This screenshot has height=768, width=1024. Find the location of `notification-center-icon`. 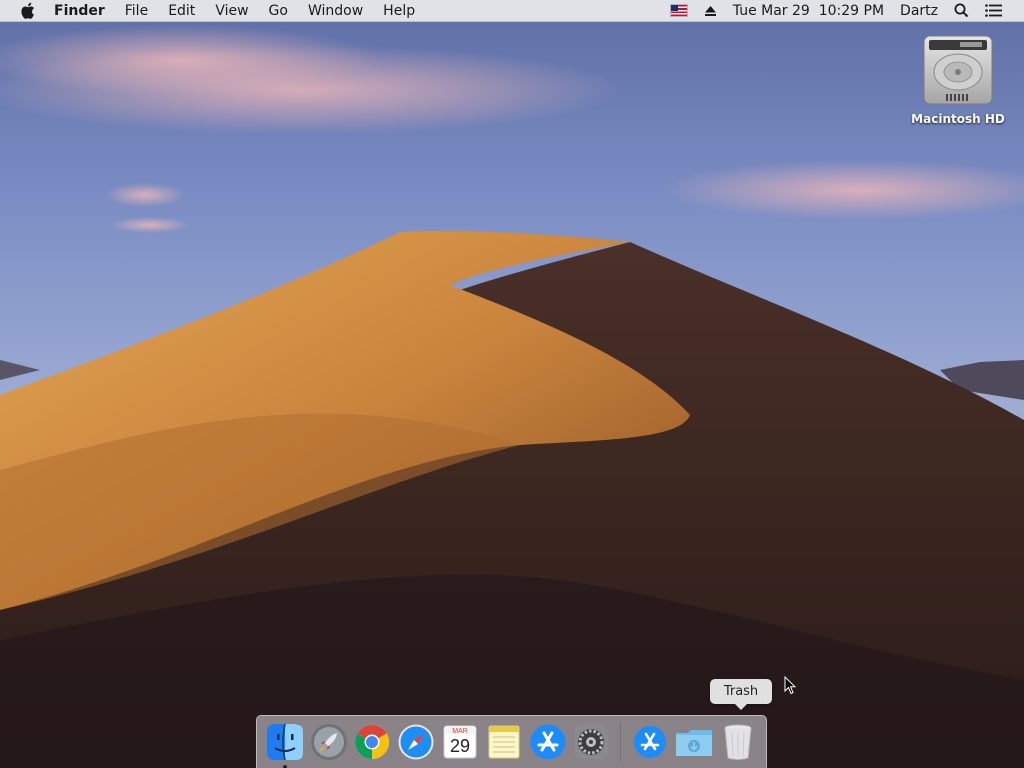

notification-center-icon is located at coordinates (993, 11).